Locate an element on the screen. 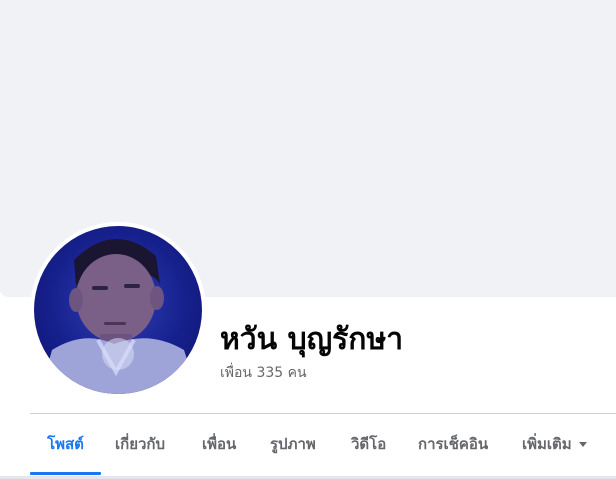 The image size is (616, 479). tab-check-ins-label: การเช็คอิน is located at coordinates (453, 444).